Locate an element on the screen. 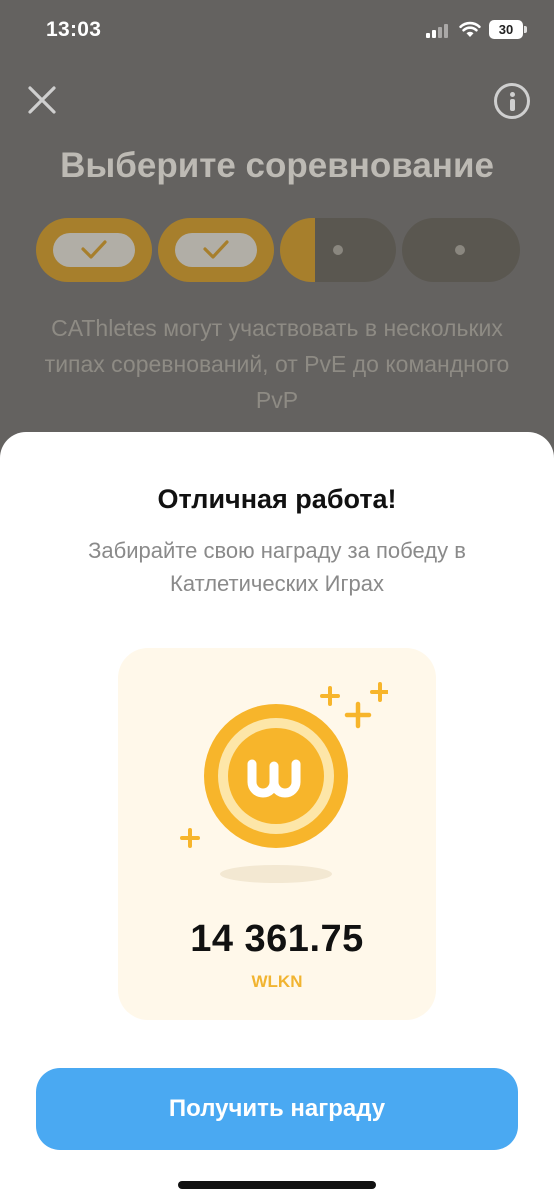 This screenshot has height=1200, width=554. battery-icon: 30 is located at coordinates (506, 29).